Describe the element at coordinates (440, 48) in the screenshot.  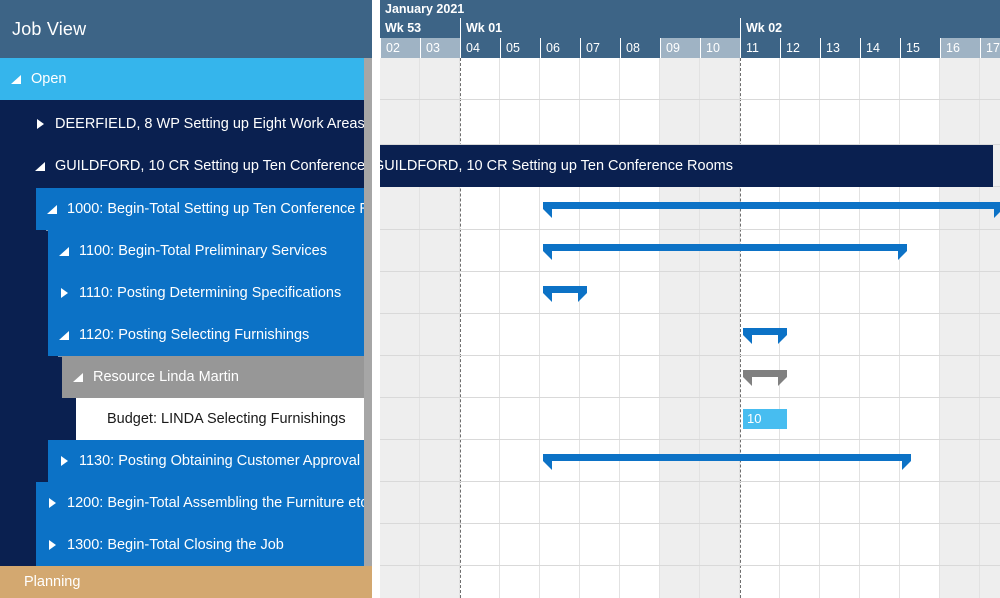
I see `day-column-label: 03` at that location.